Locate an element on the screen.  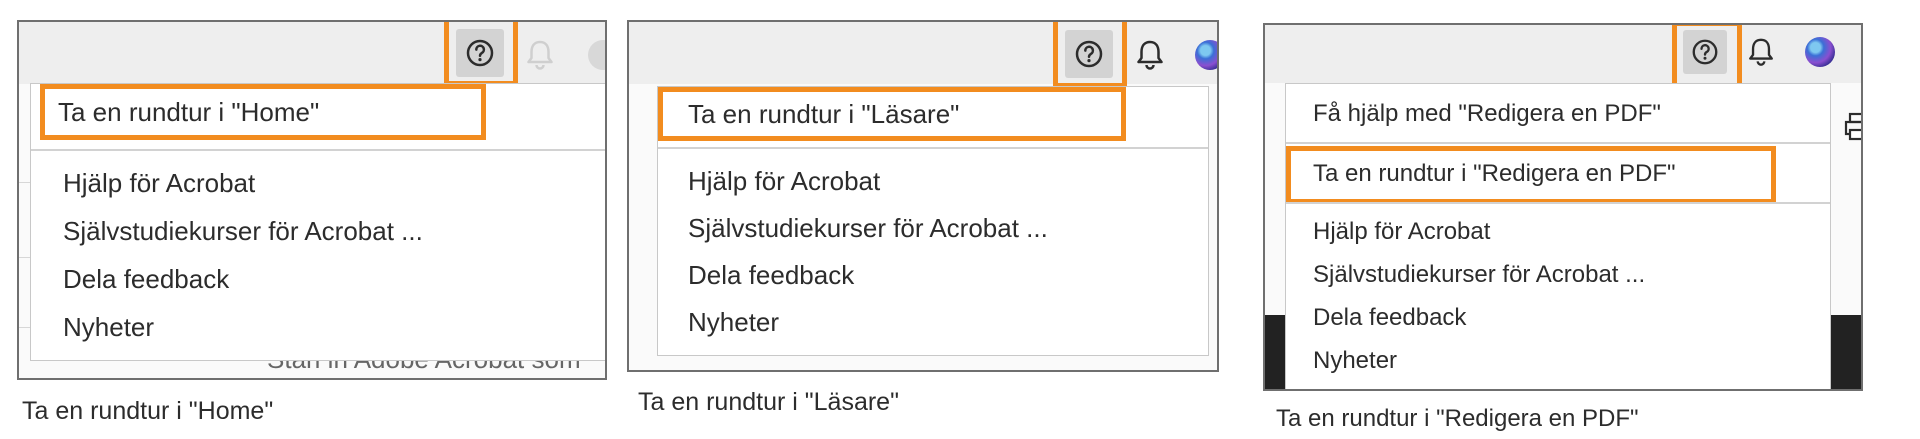
menu-item-tour-reader: Ta en rundtur i "Läsare" is located at coordinates (823, 114).